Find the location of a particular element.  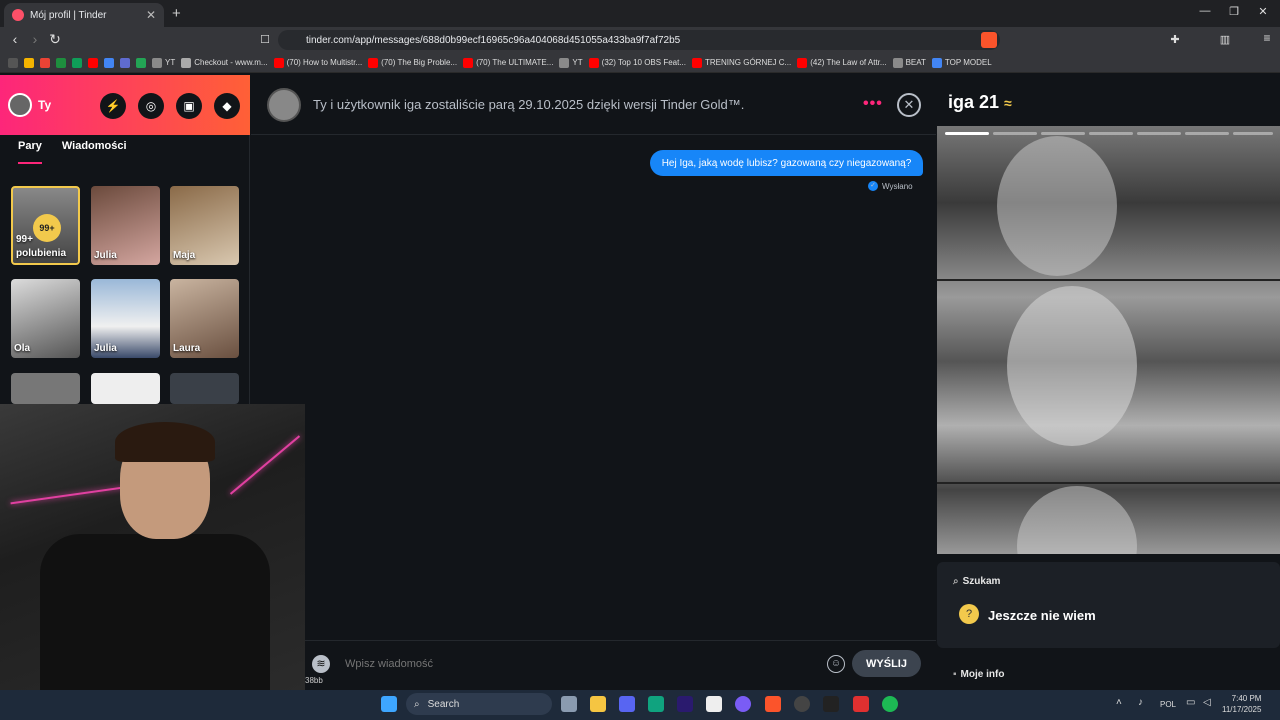

likes-card: 99+ 99+ polubienia is located at coordinates (45, 225).